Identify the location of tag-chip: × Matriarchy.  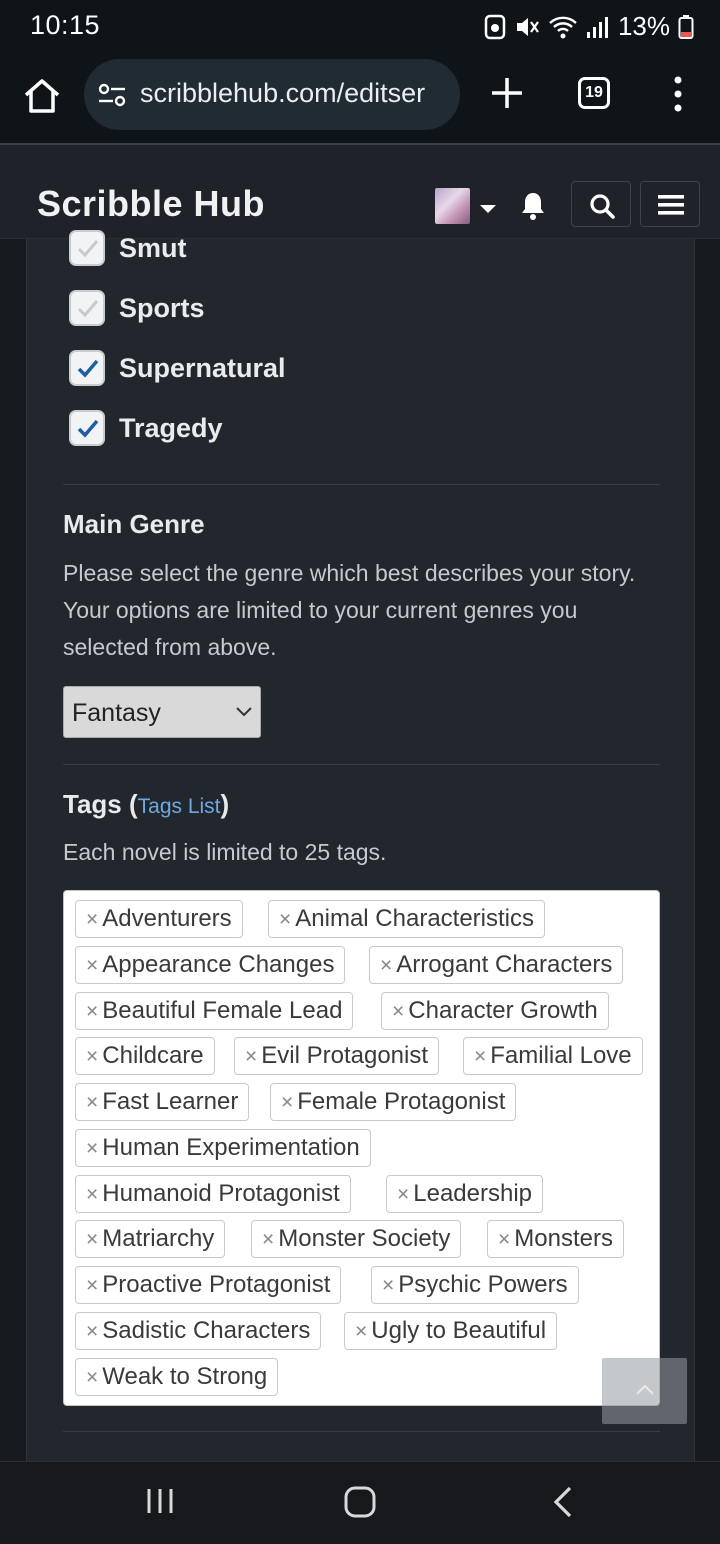
(150, 1239).